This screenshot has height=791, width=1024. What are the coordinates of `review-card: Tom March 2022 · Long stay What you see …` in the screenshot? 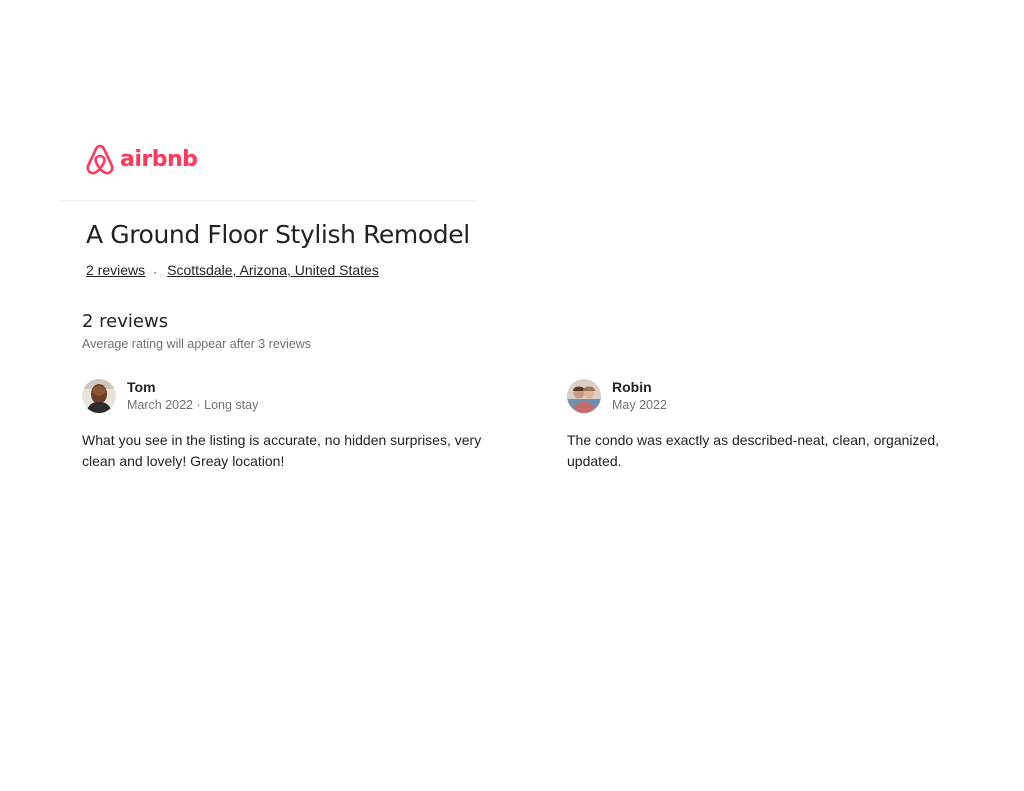 It's located at (282, 425).